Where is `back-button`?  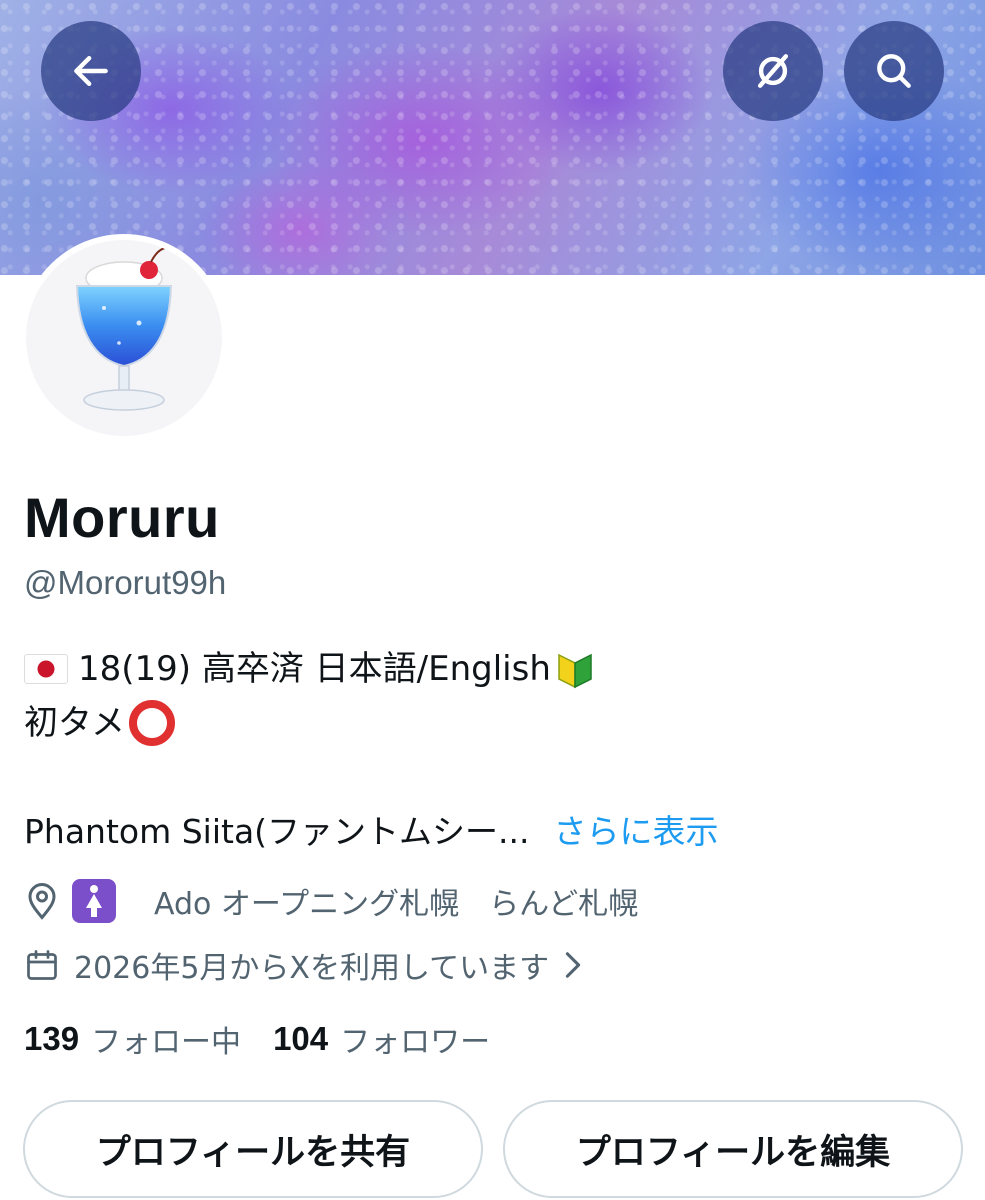 back-button is located at coordinates (91, 71).